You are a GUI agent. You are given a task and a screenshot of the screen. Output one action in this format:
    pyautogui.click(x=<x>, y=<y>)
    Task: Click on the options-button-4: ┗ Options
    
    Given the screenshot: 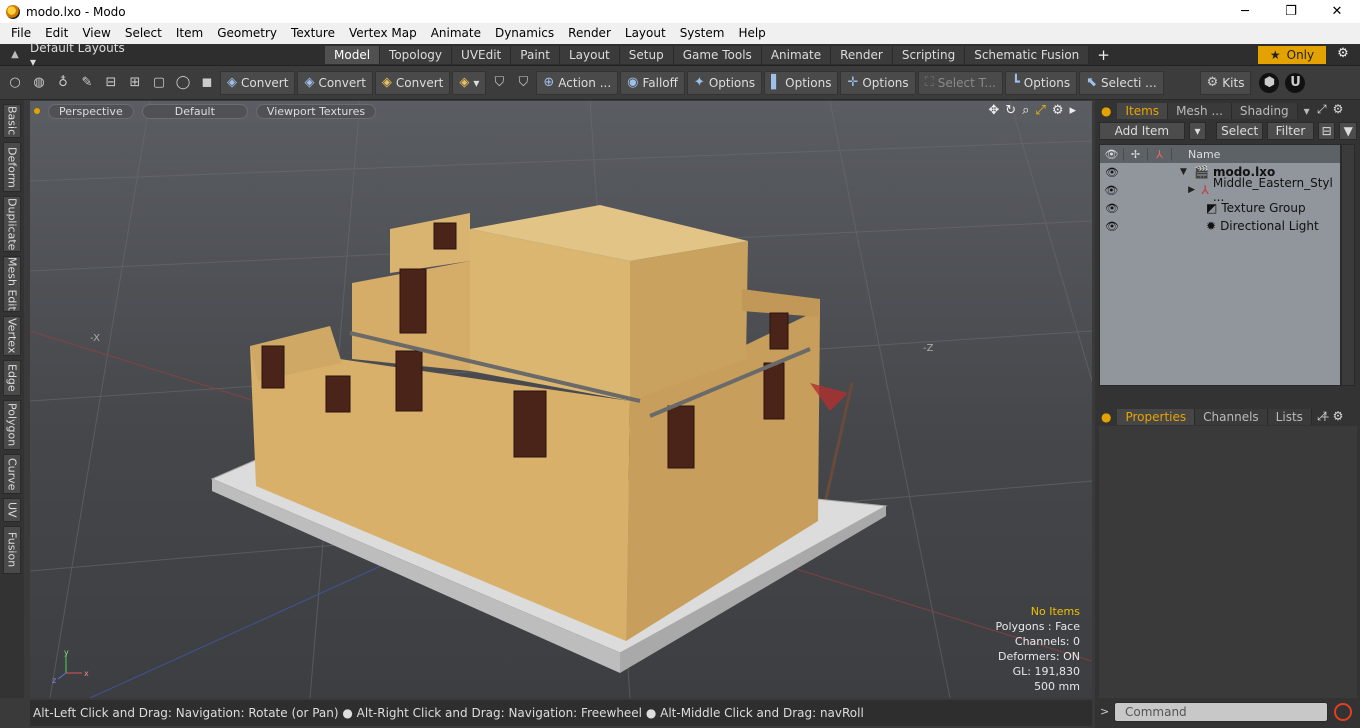 What is the action you would take?
    pyautogui.click(x=1041, y=82)
    